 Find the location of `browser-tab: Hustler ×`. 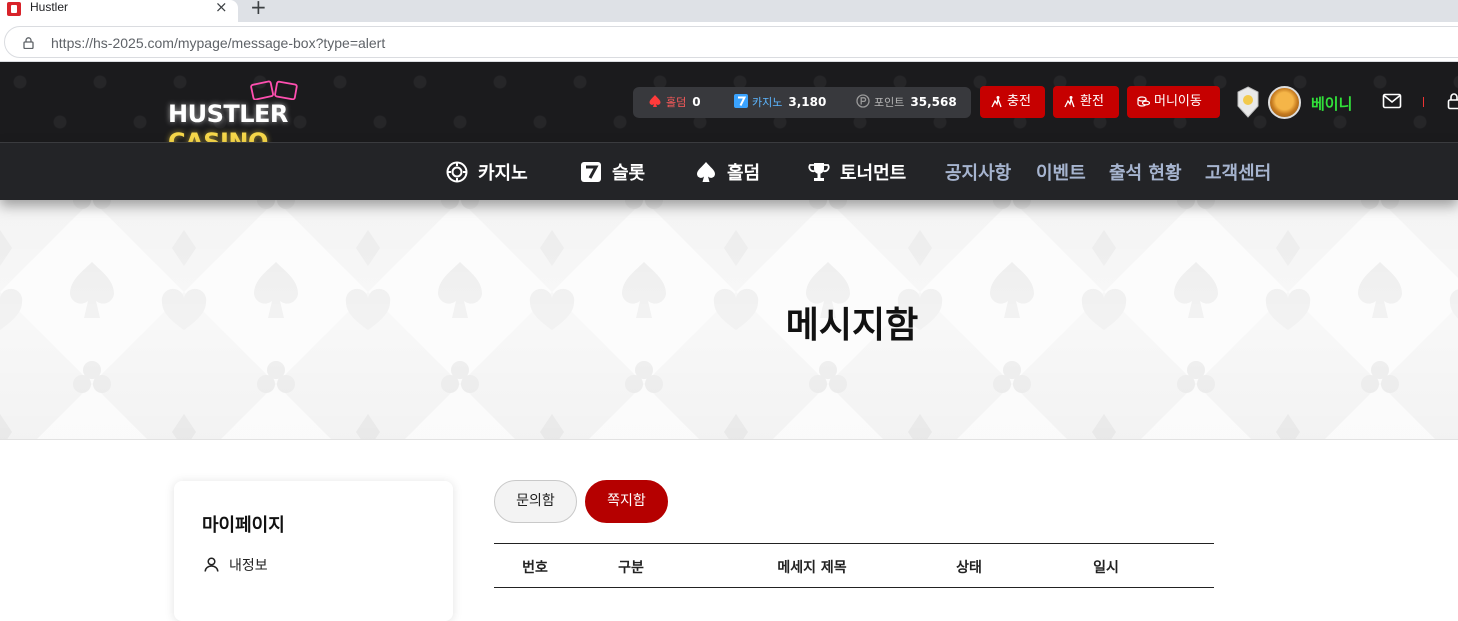

browser-tab: Hustler × is located at coordinates (119, 11).